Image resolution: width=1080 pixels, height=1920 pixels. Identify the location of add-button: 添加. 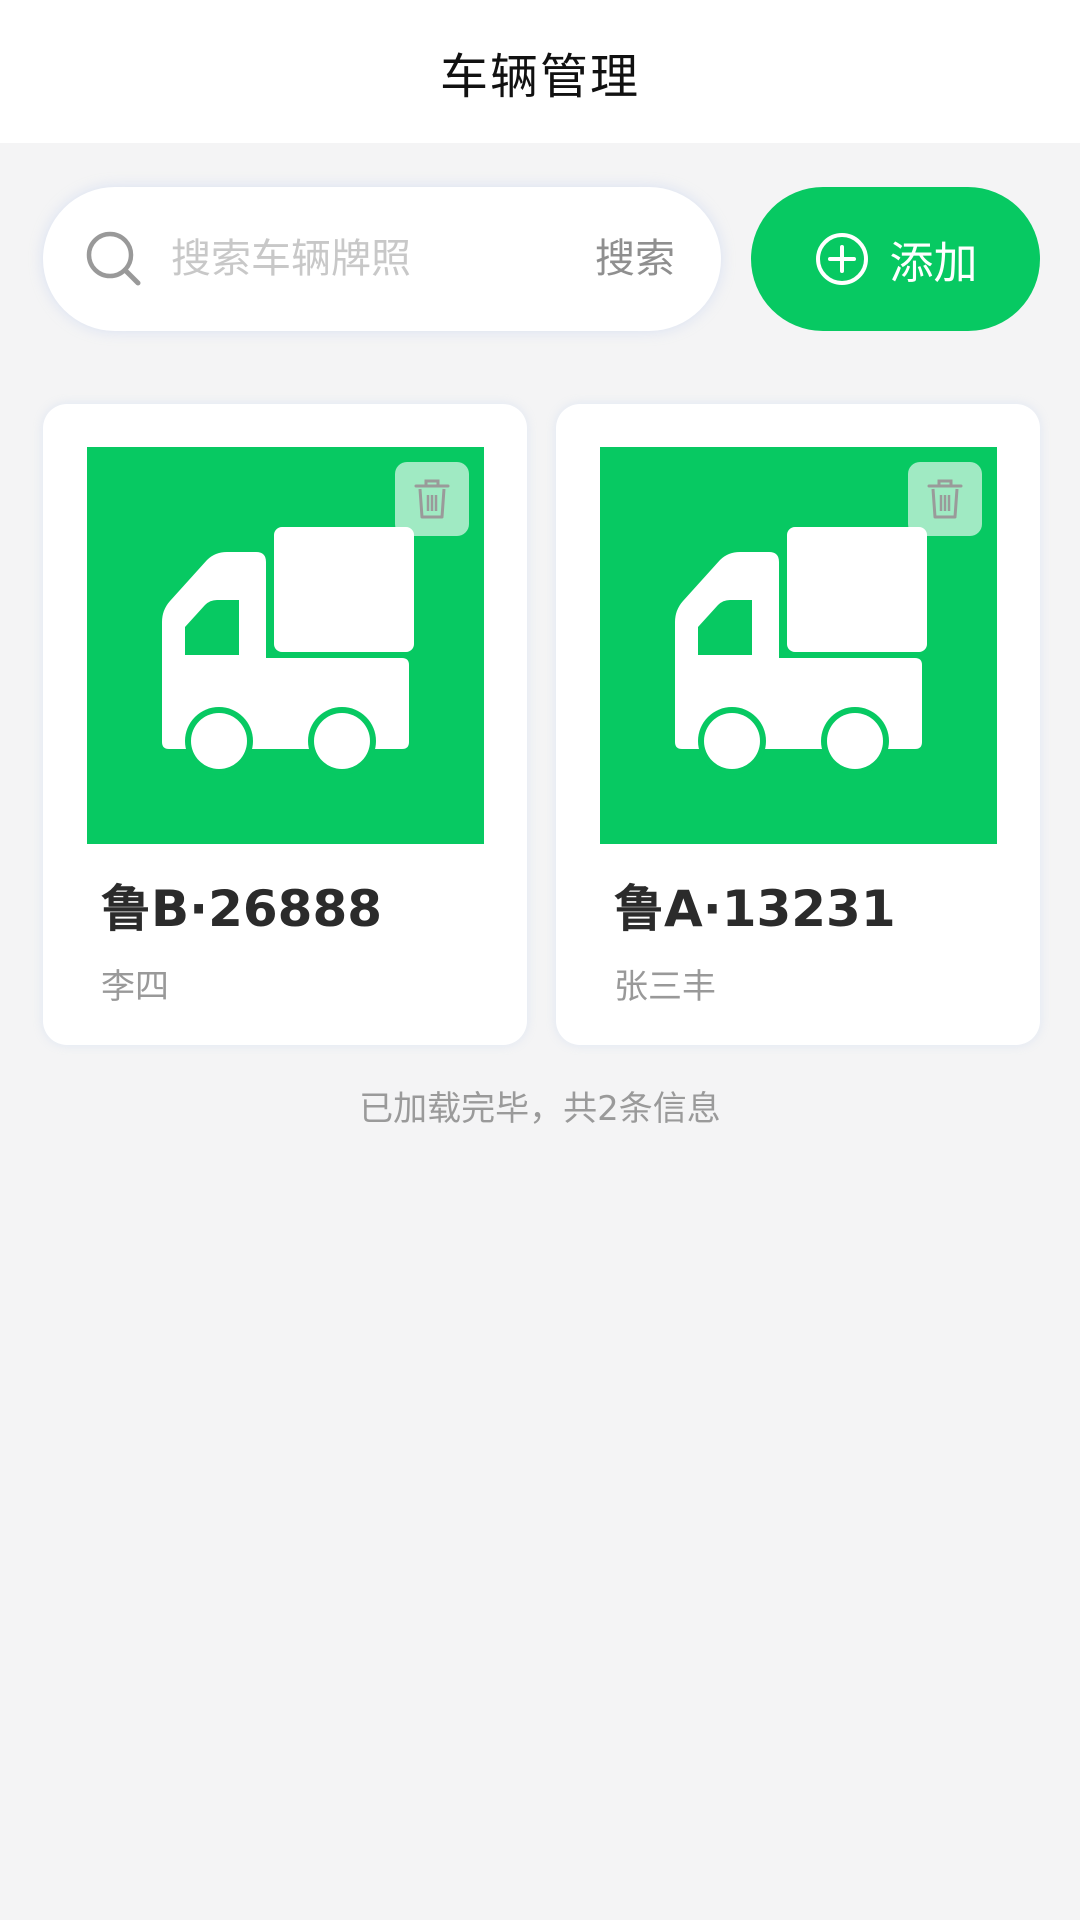
(895, 259).